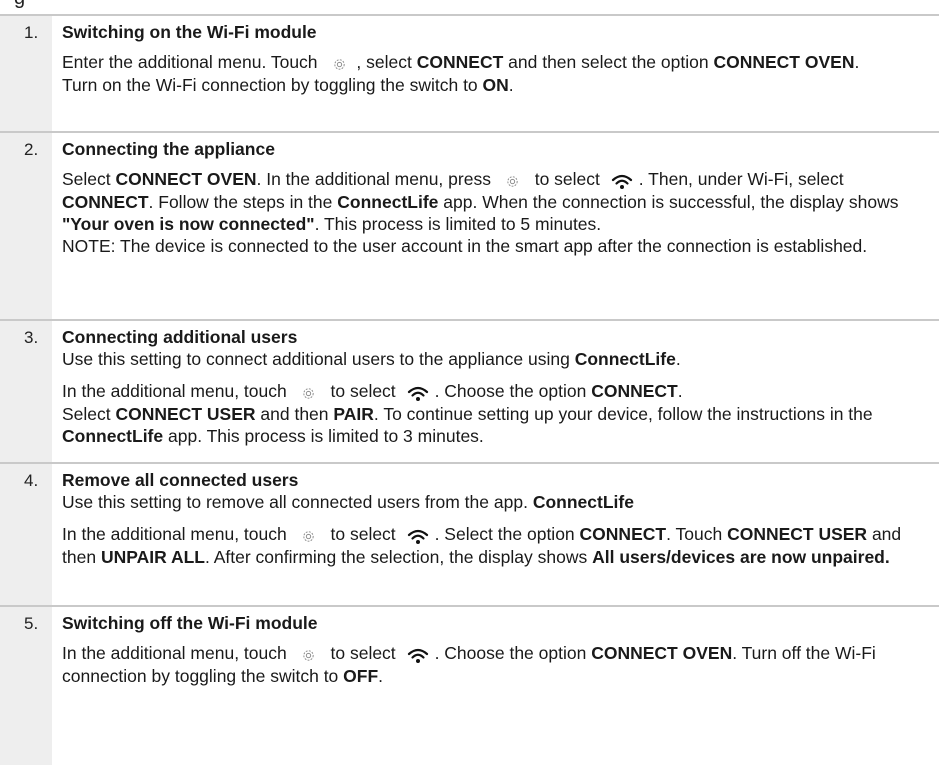 This screenshot has width=939, height=765. Describe the element at coordinates (26, 226) in the screenshot. I see `step-number: 2.` at that location.